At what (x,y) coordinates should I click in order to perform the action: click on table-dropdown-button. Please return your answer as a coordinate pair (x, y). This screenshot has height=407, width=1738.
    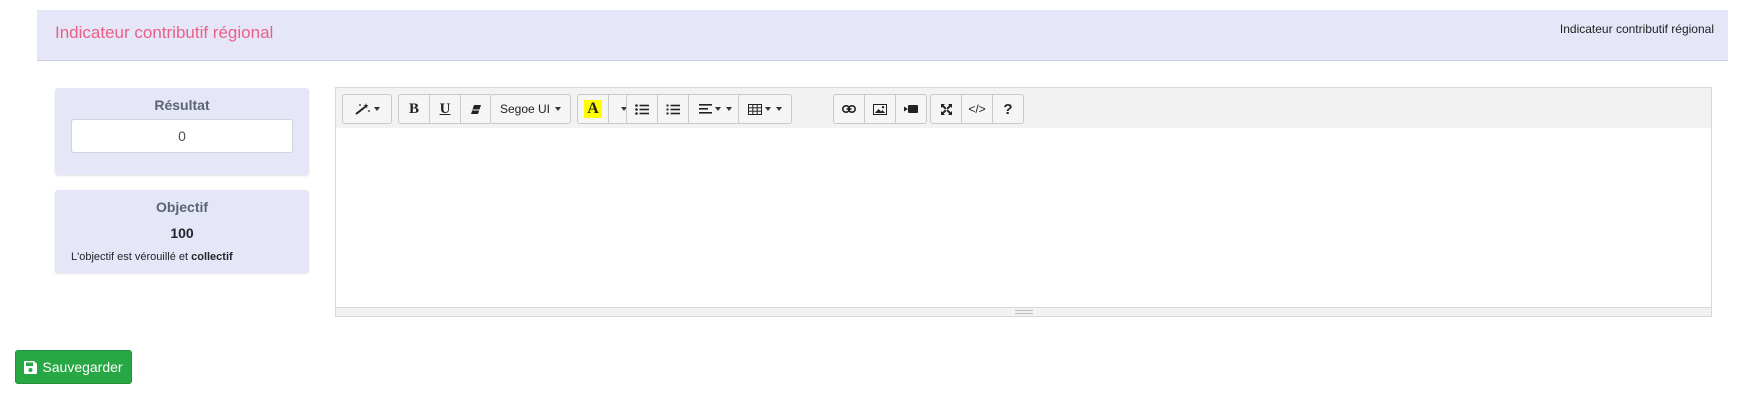
    Looking at the image, I should click on (765, 109).